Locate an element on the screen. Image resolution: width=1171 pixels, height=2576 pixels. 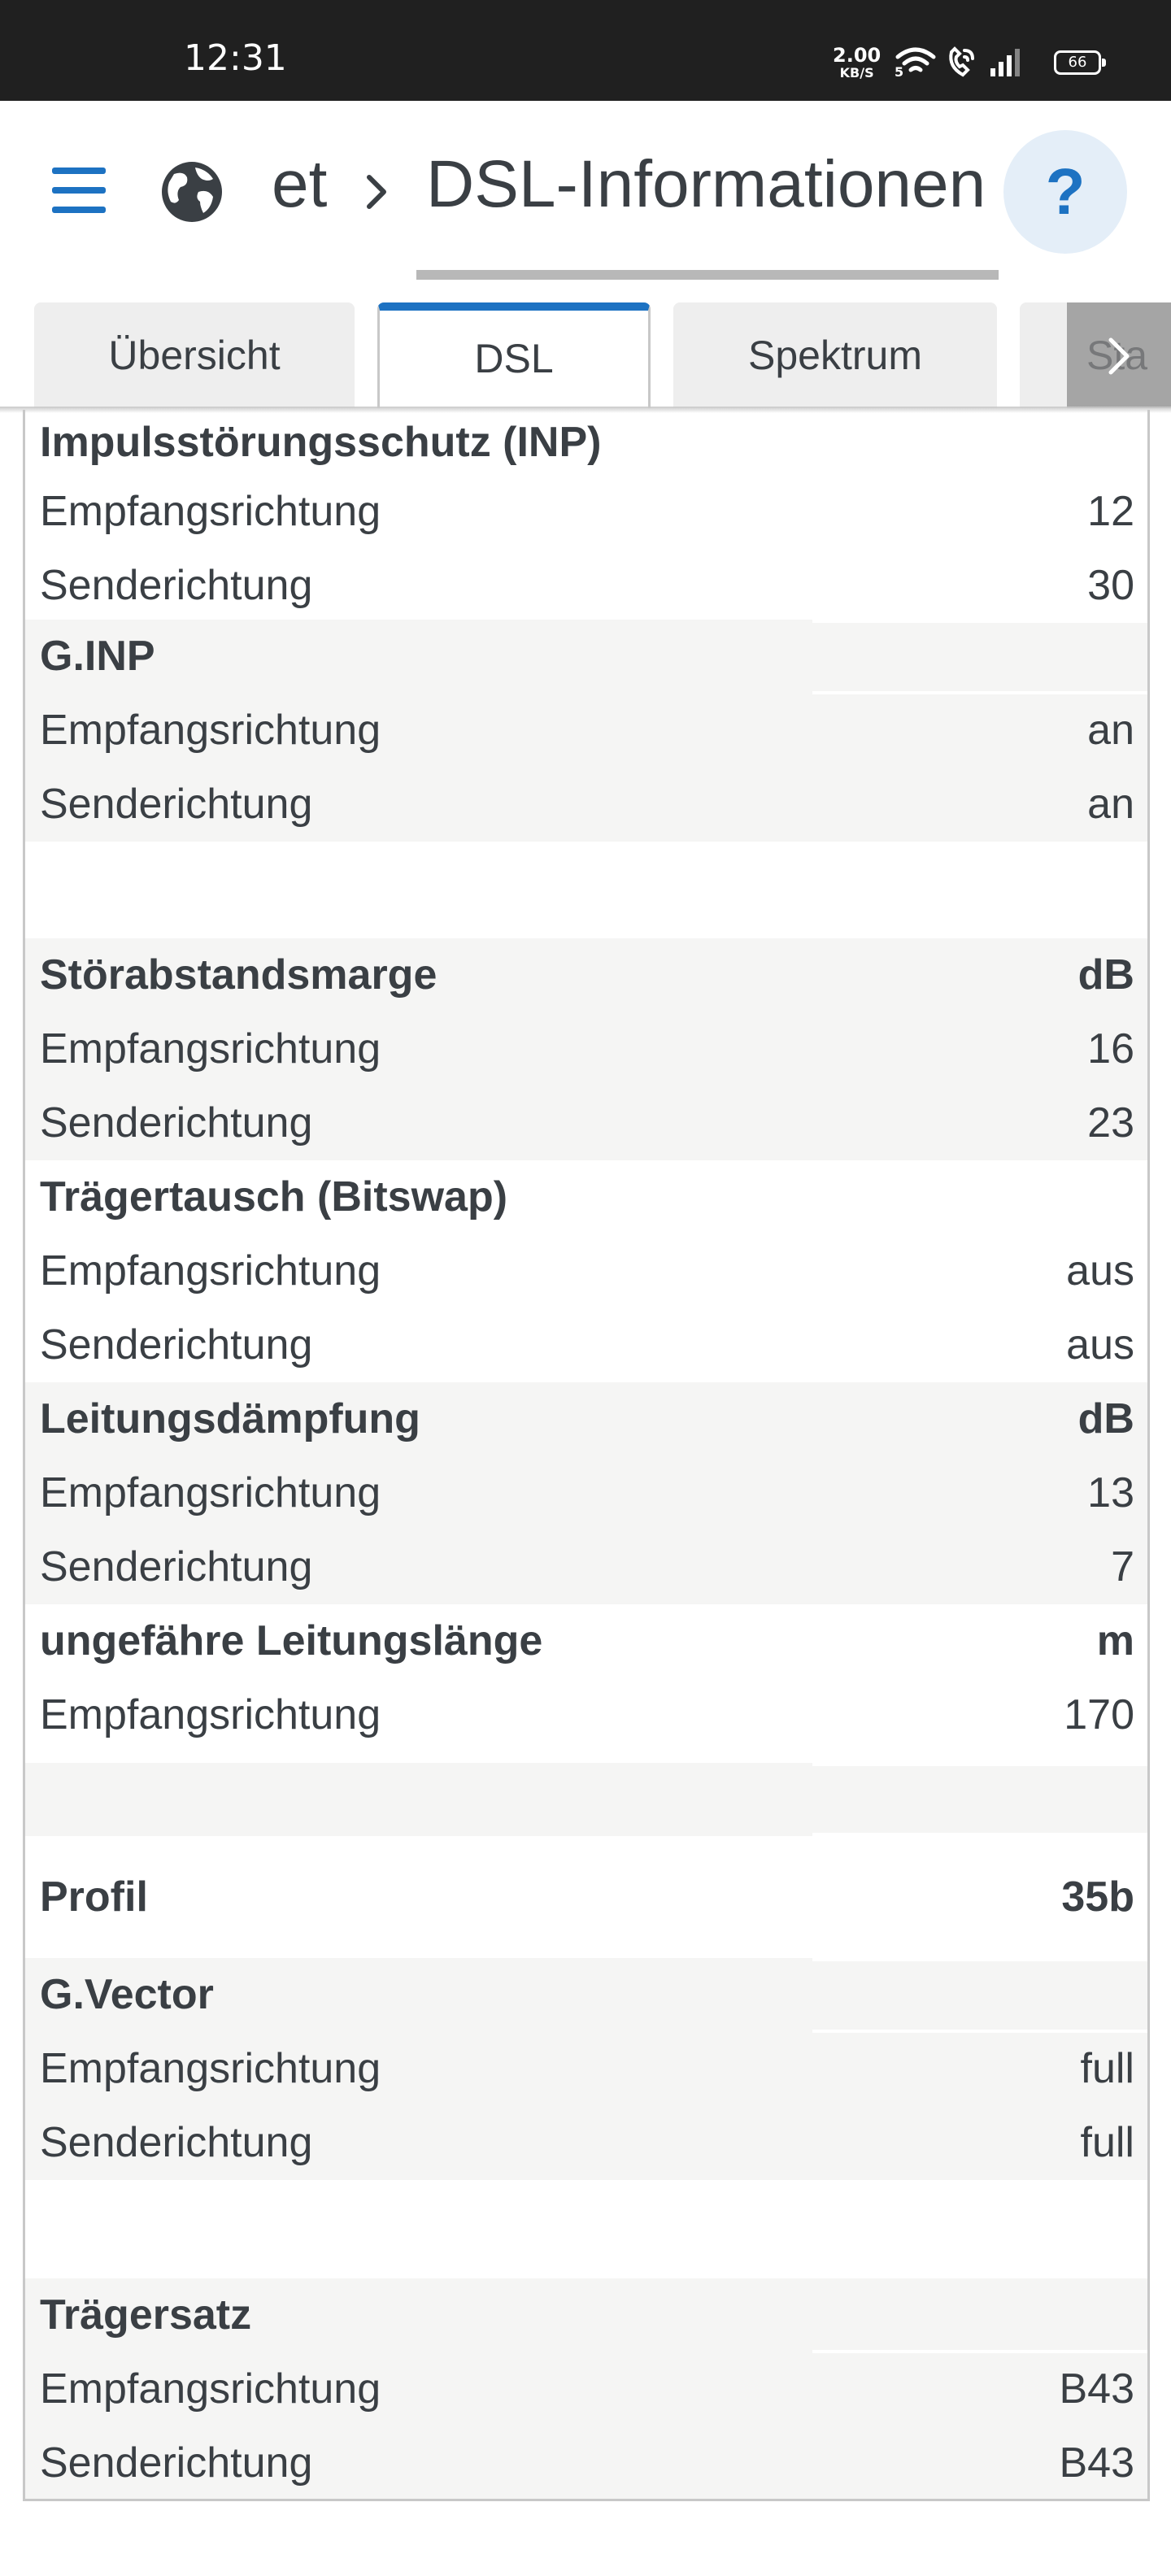
row-value: 23 is located at coordinates (1110, 1123).